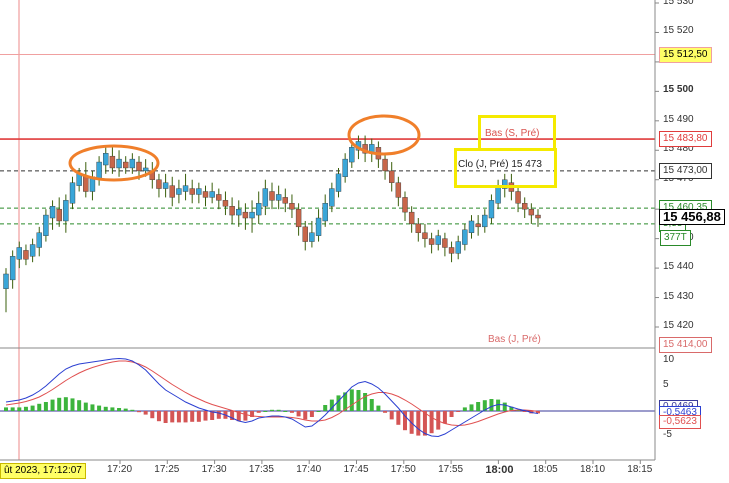  What do you see at coordinates (514, 339) in the screenshot?
I see `annotation-daily-low: Bas (J, Pré)` at bounding box center [514, 339].